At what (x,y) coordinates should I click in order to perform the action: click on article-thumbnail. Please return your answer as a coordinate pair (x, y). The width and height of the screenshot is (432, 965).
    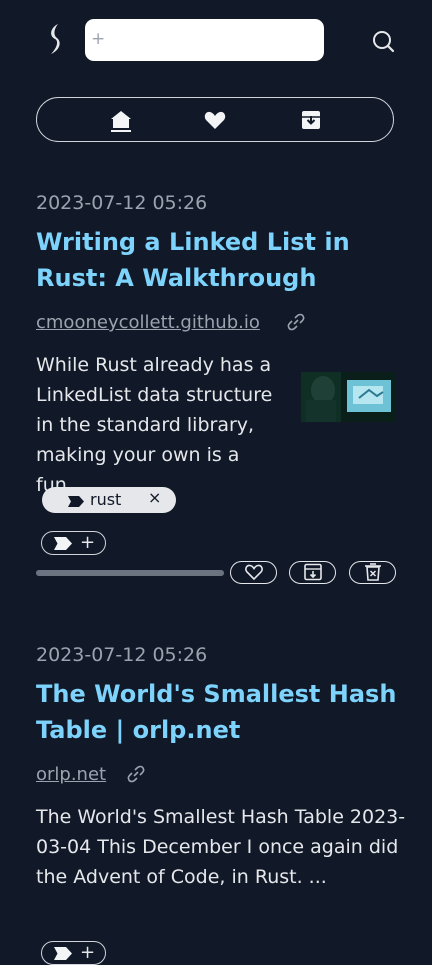
    Looking at the image, I should click on (348, 397).